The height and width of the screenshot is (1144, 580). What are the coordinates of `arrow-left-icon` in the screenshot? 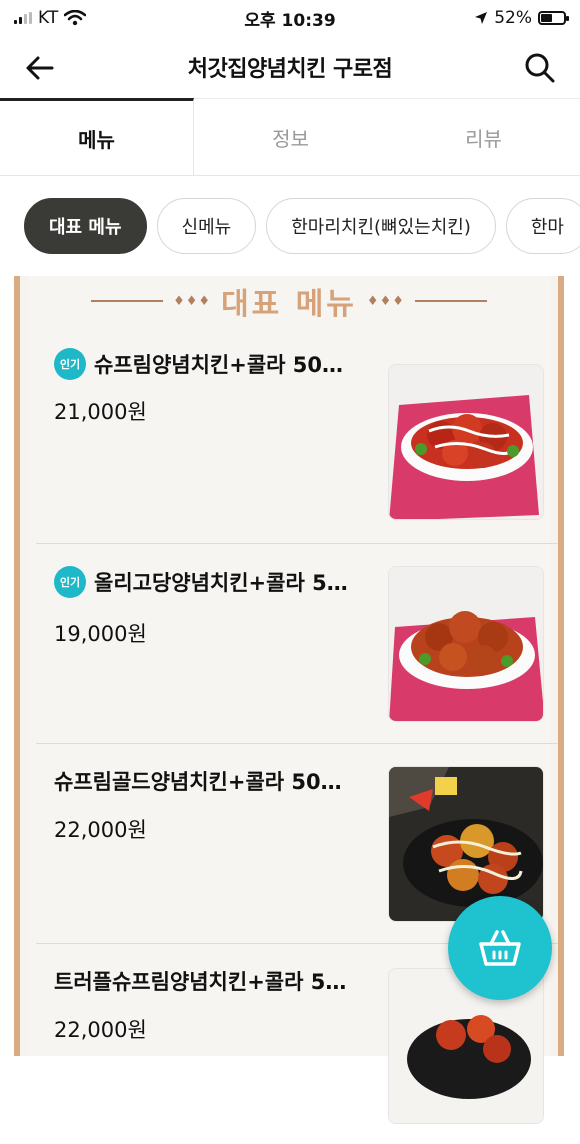 It's located at (40, 68).